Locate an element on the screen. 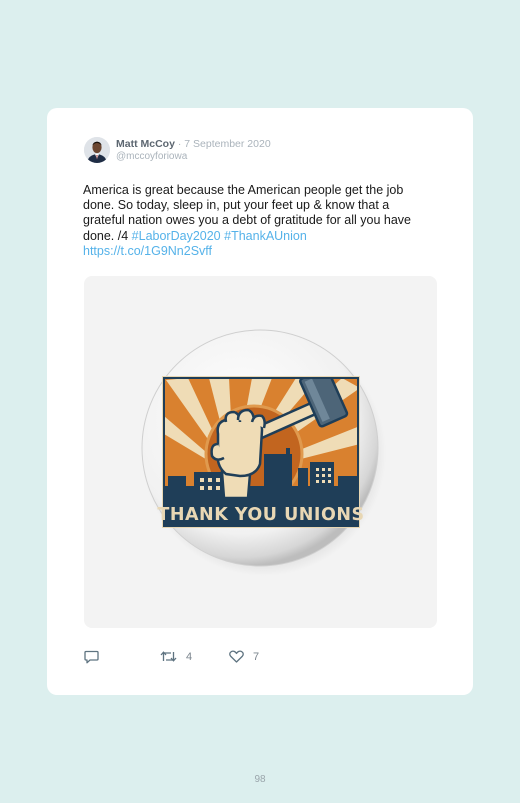  union-button-image: THANK YOU UNIONS is located at coordinates (263, 452).